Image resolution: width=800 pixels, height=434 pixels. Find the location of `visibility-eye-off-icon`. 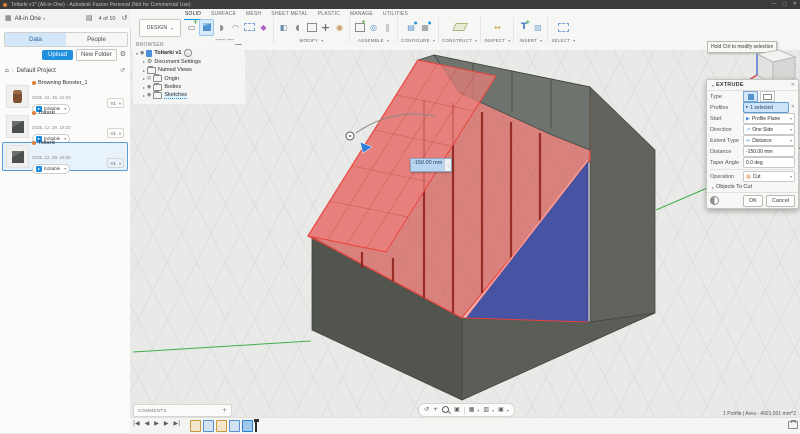

visibility-eye-off-icon is located at coordinates (149, 78).